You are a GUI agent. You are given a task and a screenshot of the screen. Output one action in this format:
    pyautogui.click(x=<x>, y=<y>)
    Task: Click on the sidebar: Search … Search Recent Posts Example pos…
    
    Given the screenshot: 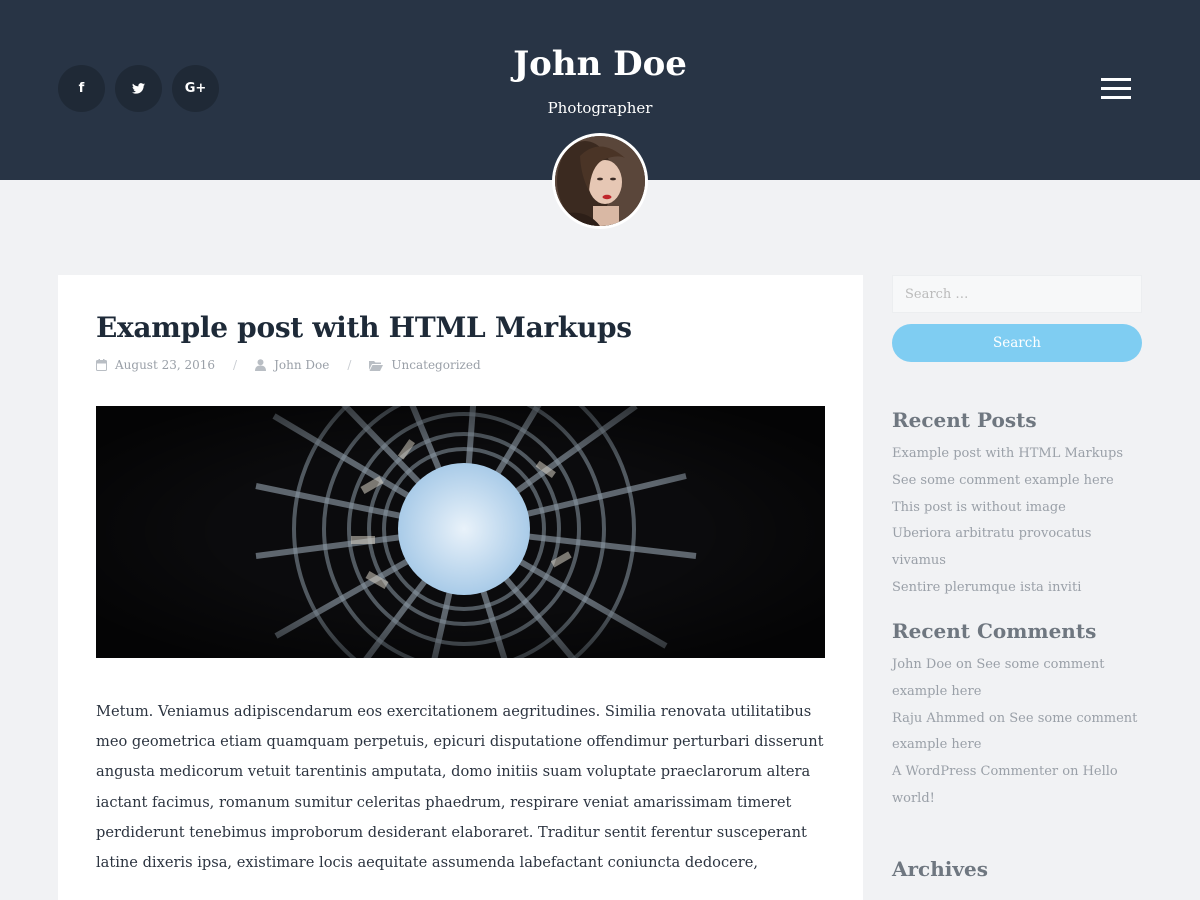 What is the action you would take?
    pyautogui.click(x=1017, y=578)
    